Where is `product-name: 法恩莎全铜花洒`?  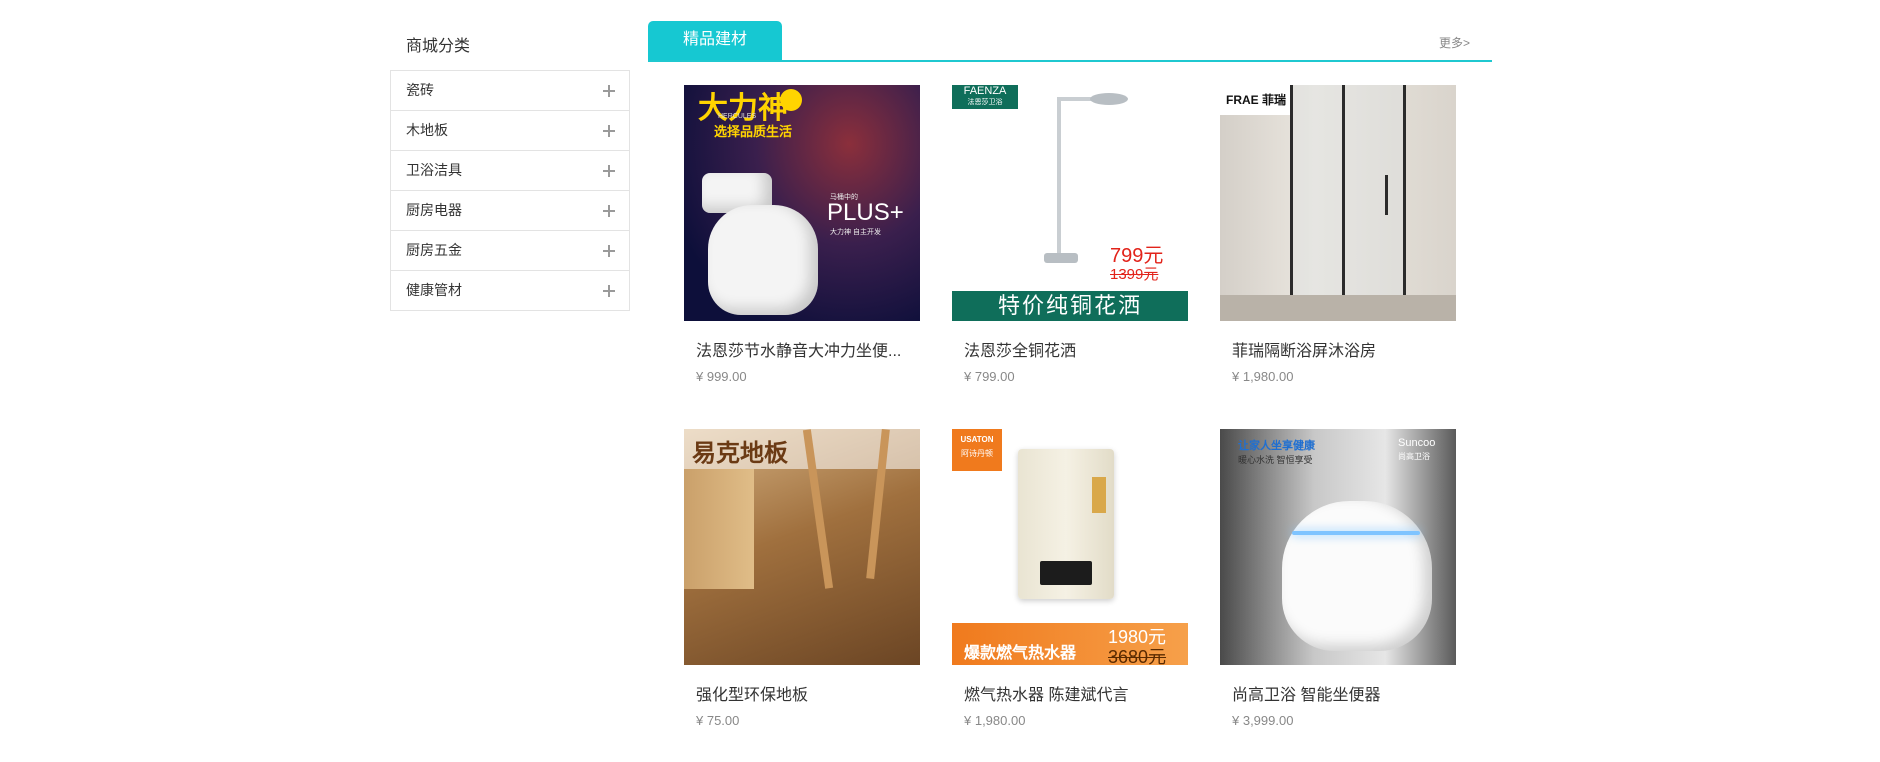 product-name: 法恩莎全铜花洒 is located at coordinates (1070, 349).